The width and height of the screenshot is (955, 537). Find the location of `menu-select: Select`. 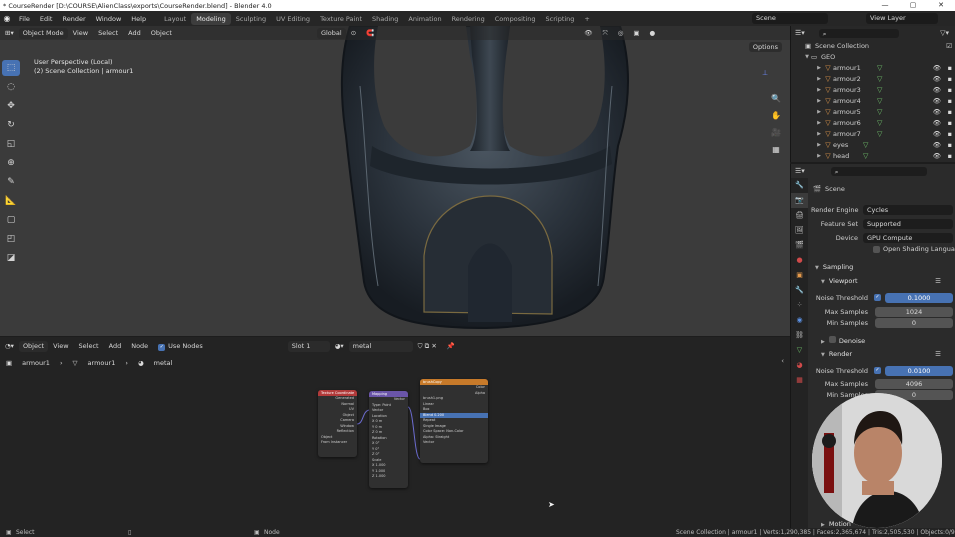

menu-select: Select is located at coordinates (108, 33).